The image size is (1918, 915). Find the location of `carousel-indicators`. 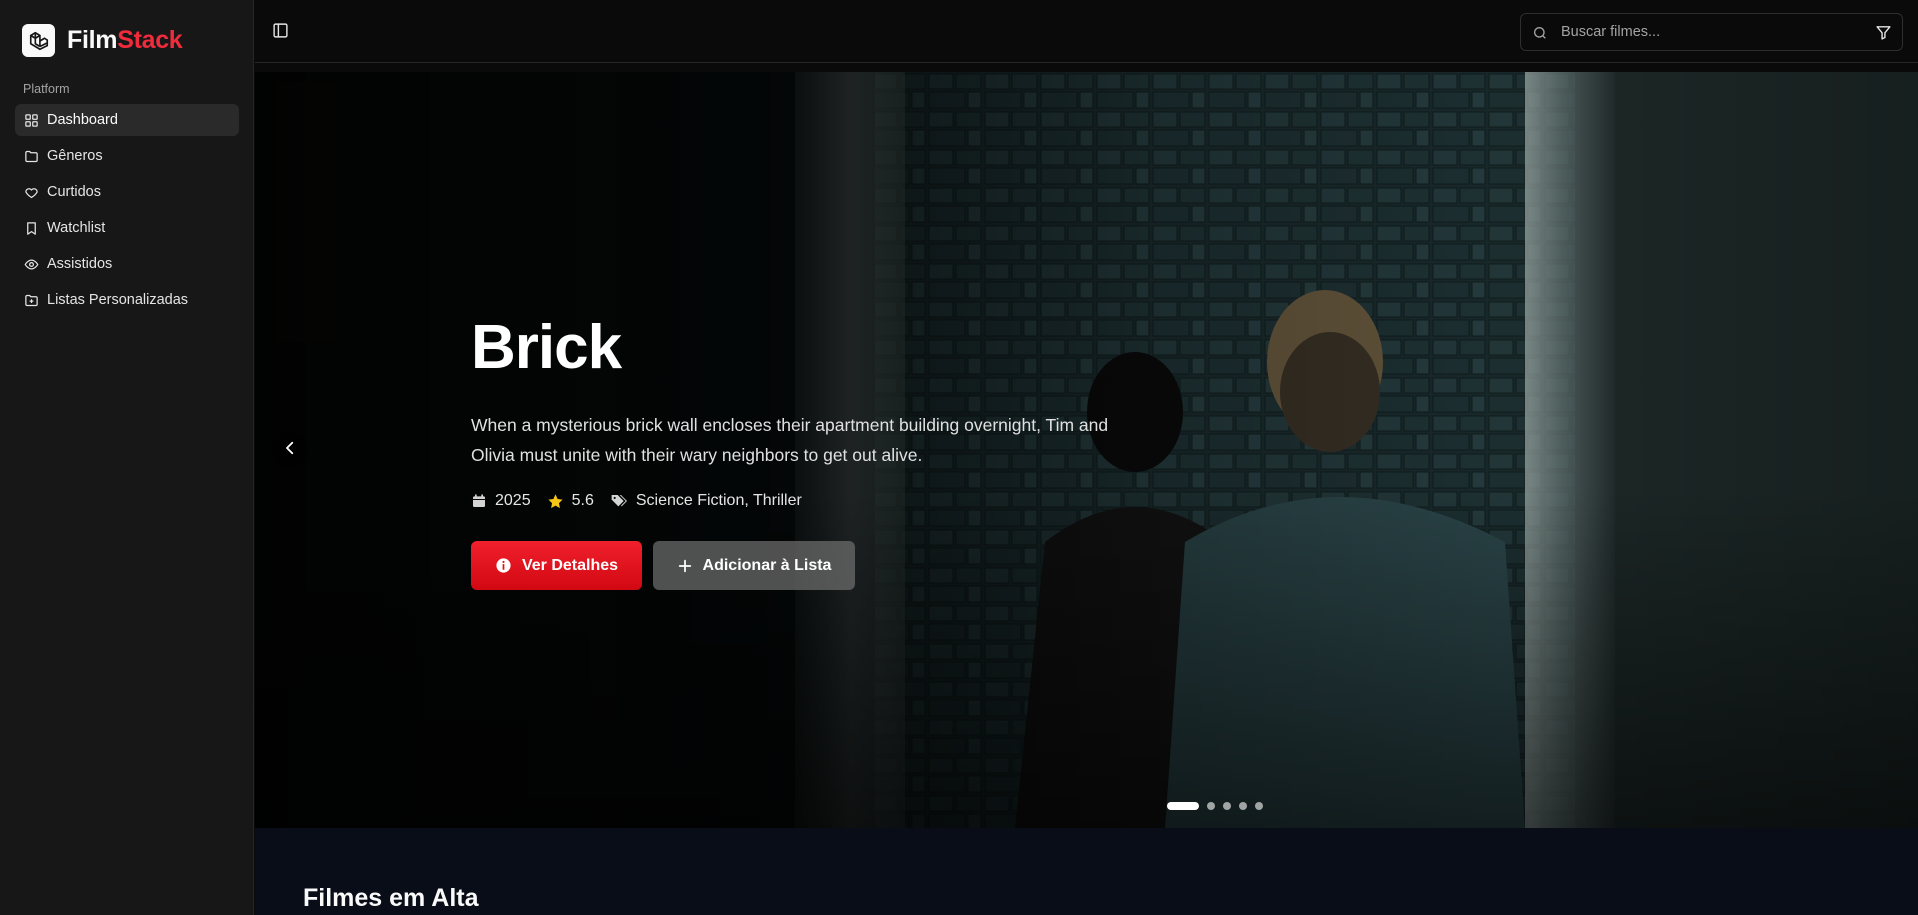

carousel-indicators is located at coordinates (1219, 806).